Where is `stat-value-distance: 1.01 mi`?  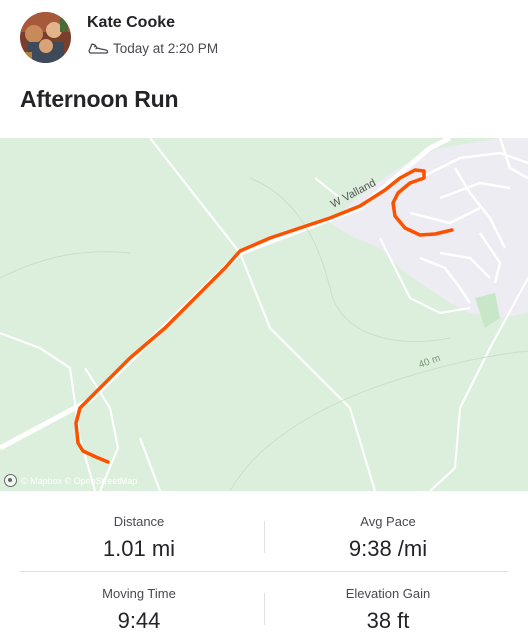 stat-value-distance: 1.01 mi is located at coordinates (139, 548).